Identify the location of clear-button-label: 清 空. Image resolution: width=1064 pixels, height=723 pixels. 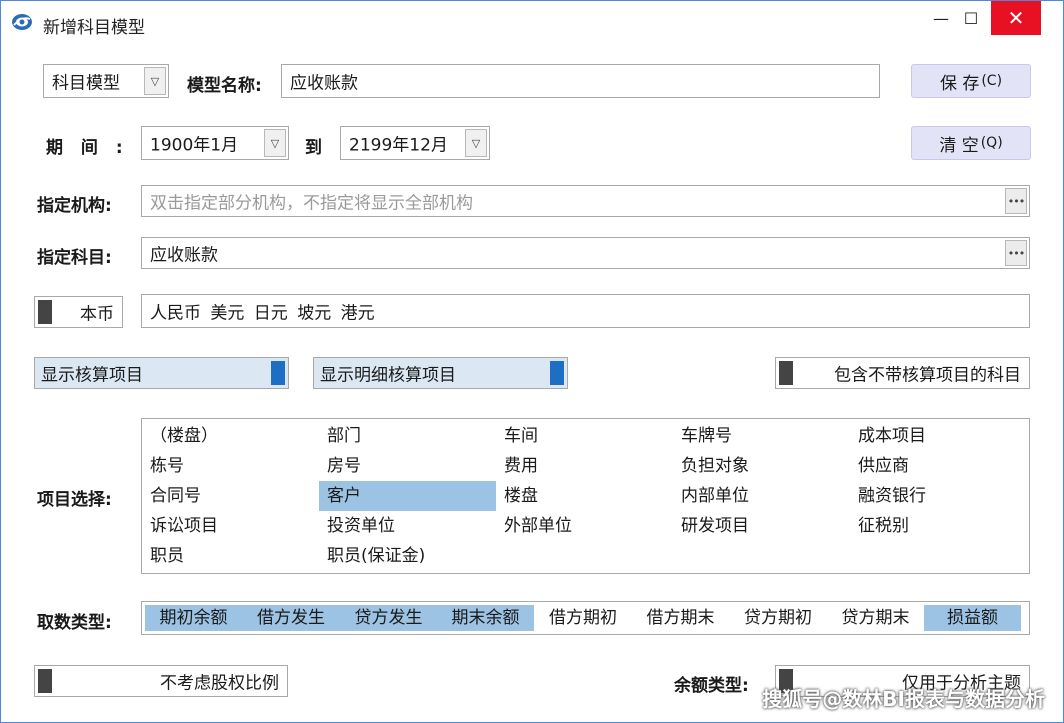
(959, 145).